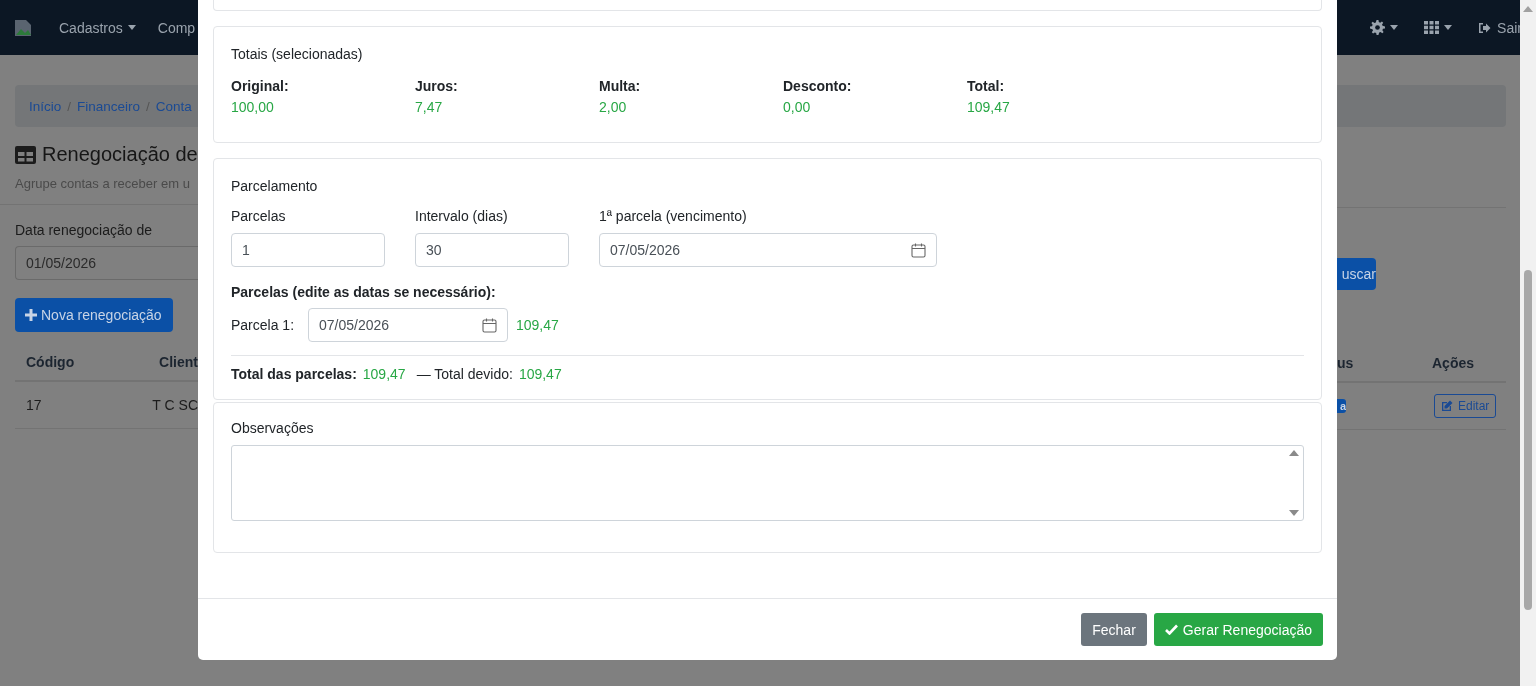  I want to click on scroll-arrows-drawing, so click(1294, 483).